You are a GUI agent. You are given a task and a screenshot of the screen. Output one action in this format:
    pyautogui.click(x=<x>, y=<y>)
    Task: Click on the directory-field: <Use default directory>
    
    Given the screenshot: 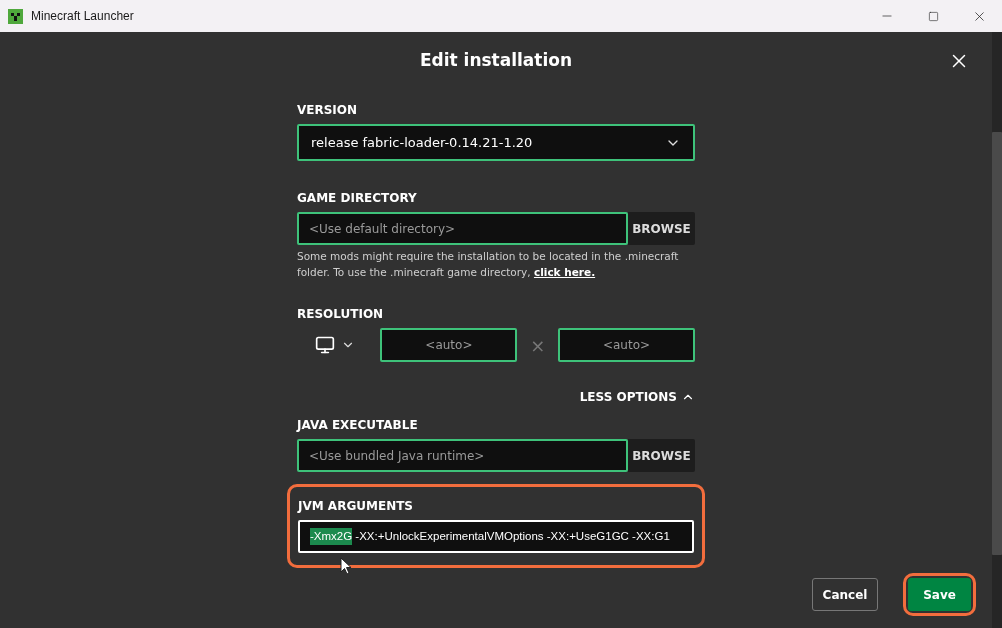 What is the action you would take?
    pyautogui.click(x=462, y=228)
    